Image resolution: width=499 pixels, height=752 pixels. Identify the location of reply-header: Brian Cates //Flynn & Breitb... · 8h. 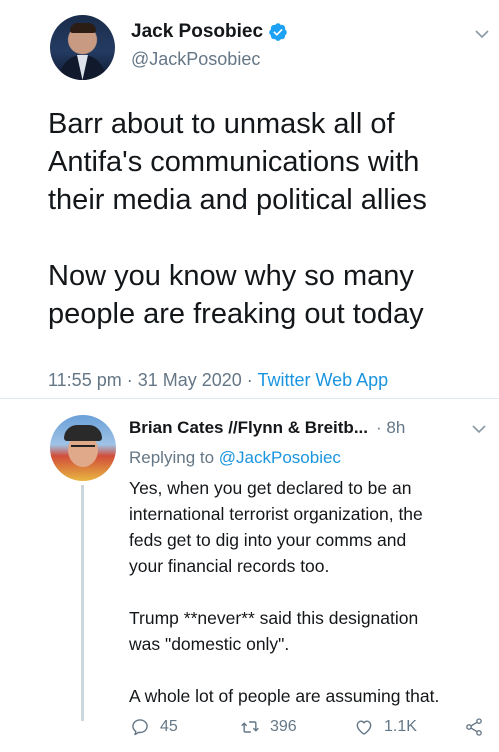
(267, 428).